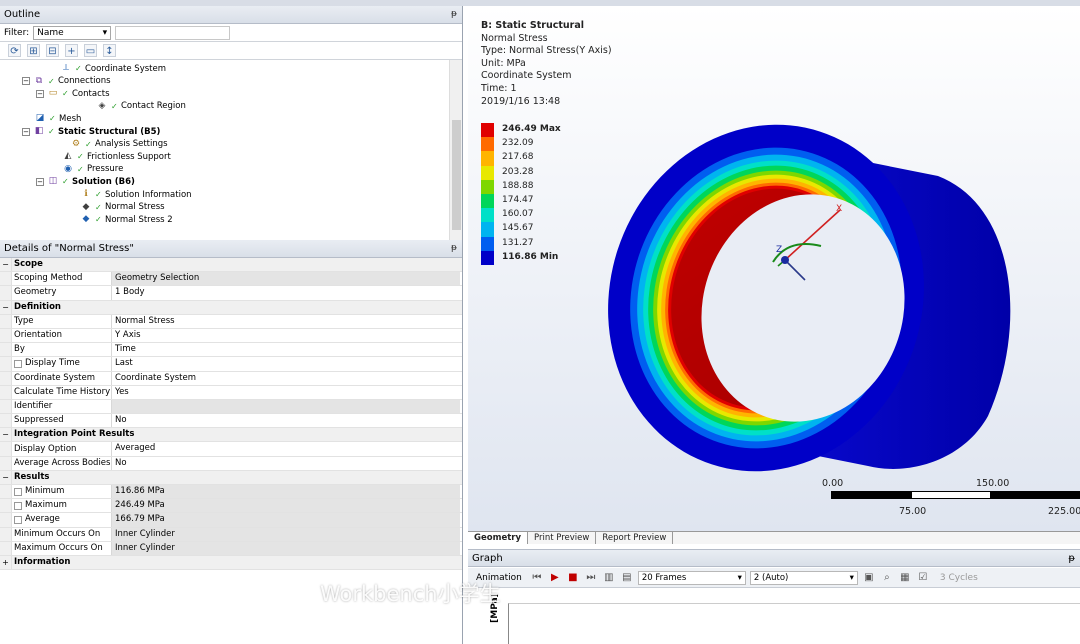  Describe the element at coordinates (803, 577) in the screenshot. I see `time-dropdown: 2 (Auto) ▾` at that location.